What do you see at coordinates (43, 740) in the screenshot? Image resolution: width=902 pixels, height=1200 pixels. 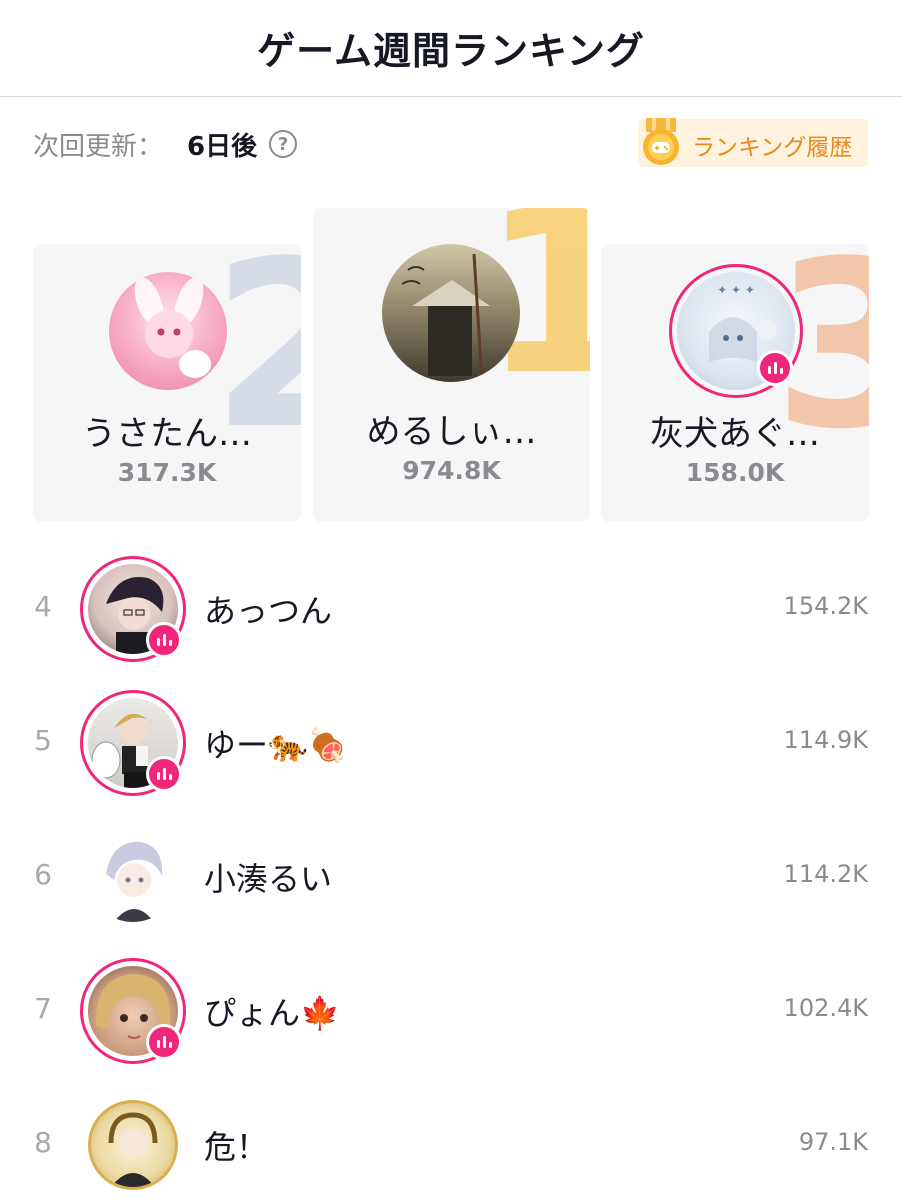 I see `rank-number: 5` at bounding box center [43, 740].